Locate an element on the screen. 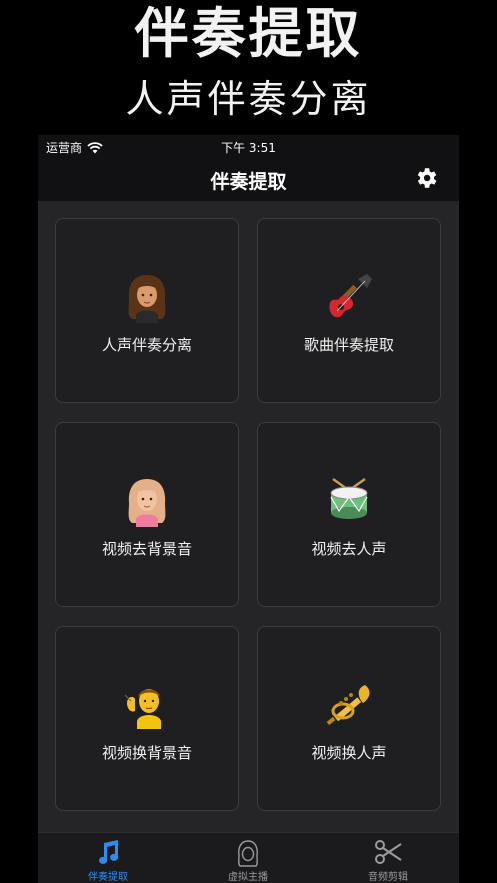  nav-bar: 伴奏提取 is located at coordinates (248, 179).